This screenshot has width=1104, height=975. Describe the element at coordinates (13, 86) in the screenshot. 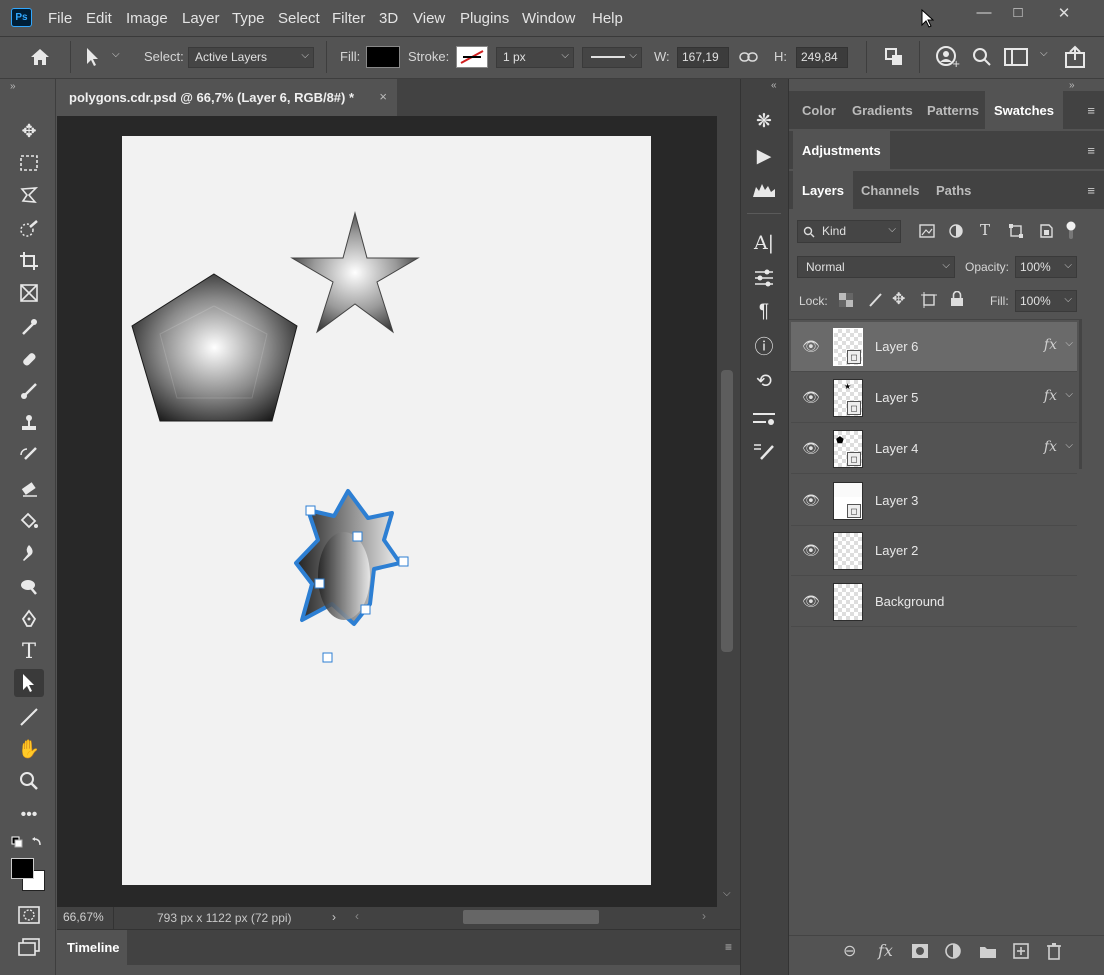

I see `collapse-toolbar-icon: »` at that location.